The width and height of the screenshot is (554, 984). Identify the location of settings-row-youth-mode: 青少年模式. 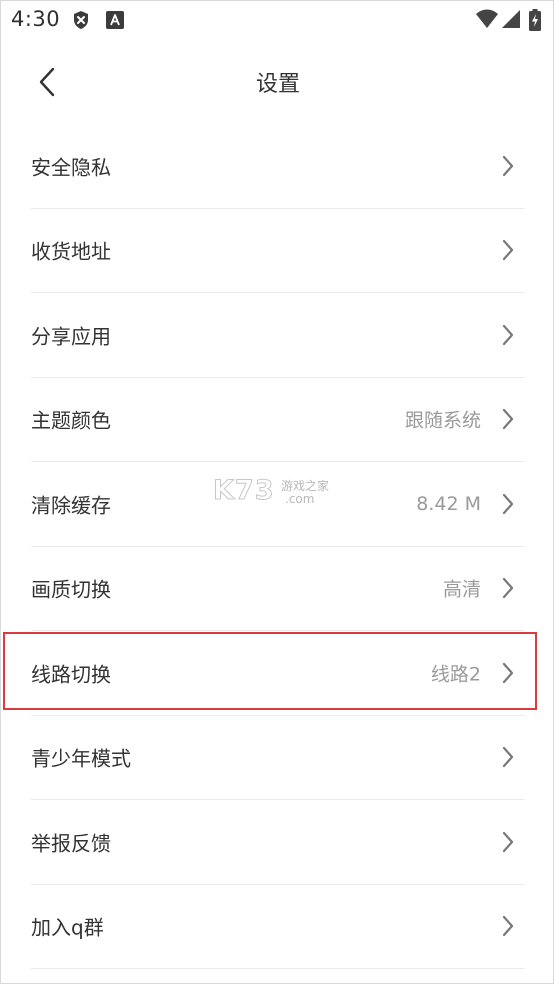
(278, 758).